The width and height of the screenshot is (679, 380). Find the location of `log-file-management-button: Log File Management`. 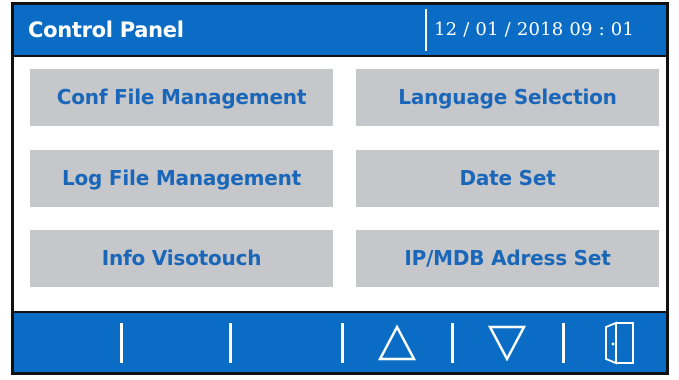

log-file-management-button: Log File Management is located at coordinates (181, 178).